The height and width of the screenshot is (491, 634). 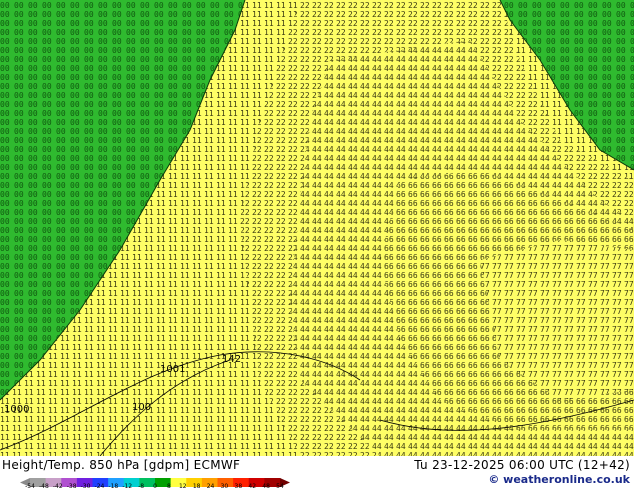 What do you see at coordinates (238, 486) in the screenshot?
I see `color-scale-tick-label: 38` at bounding box center [238, 486].